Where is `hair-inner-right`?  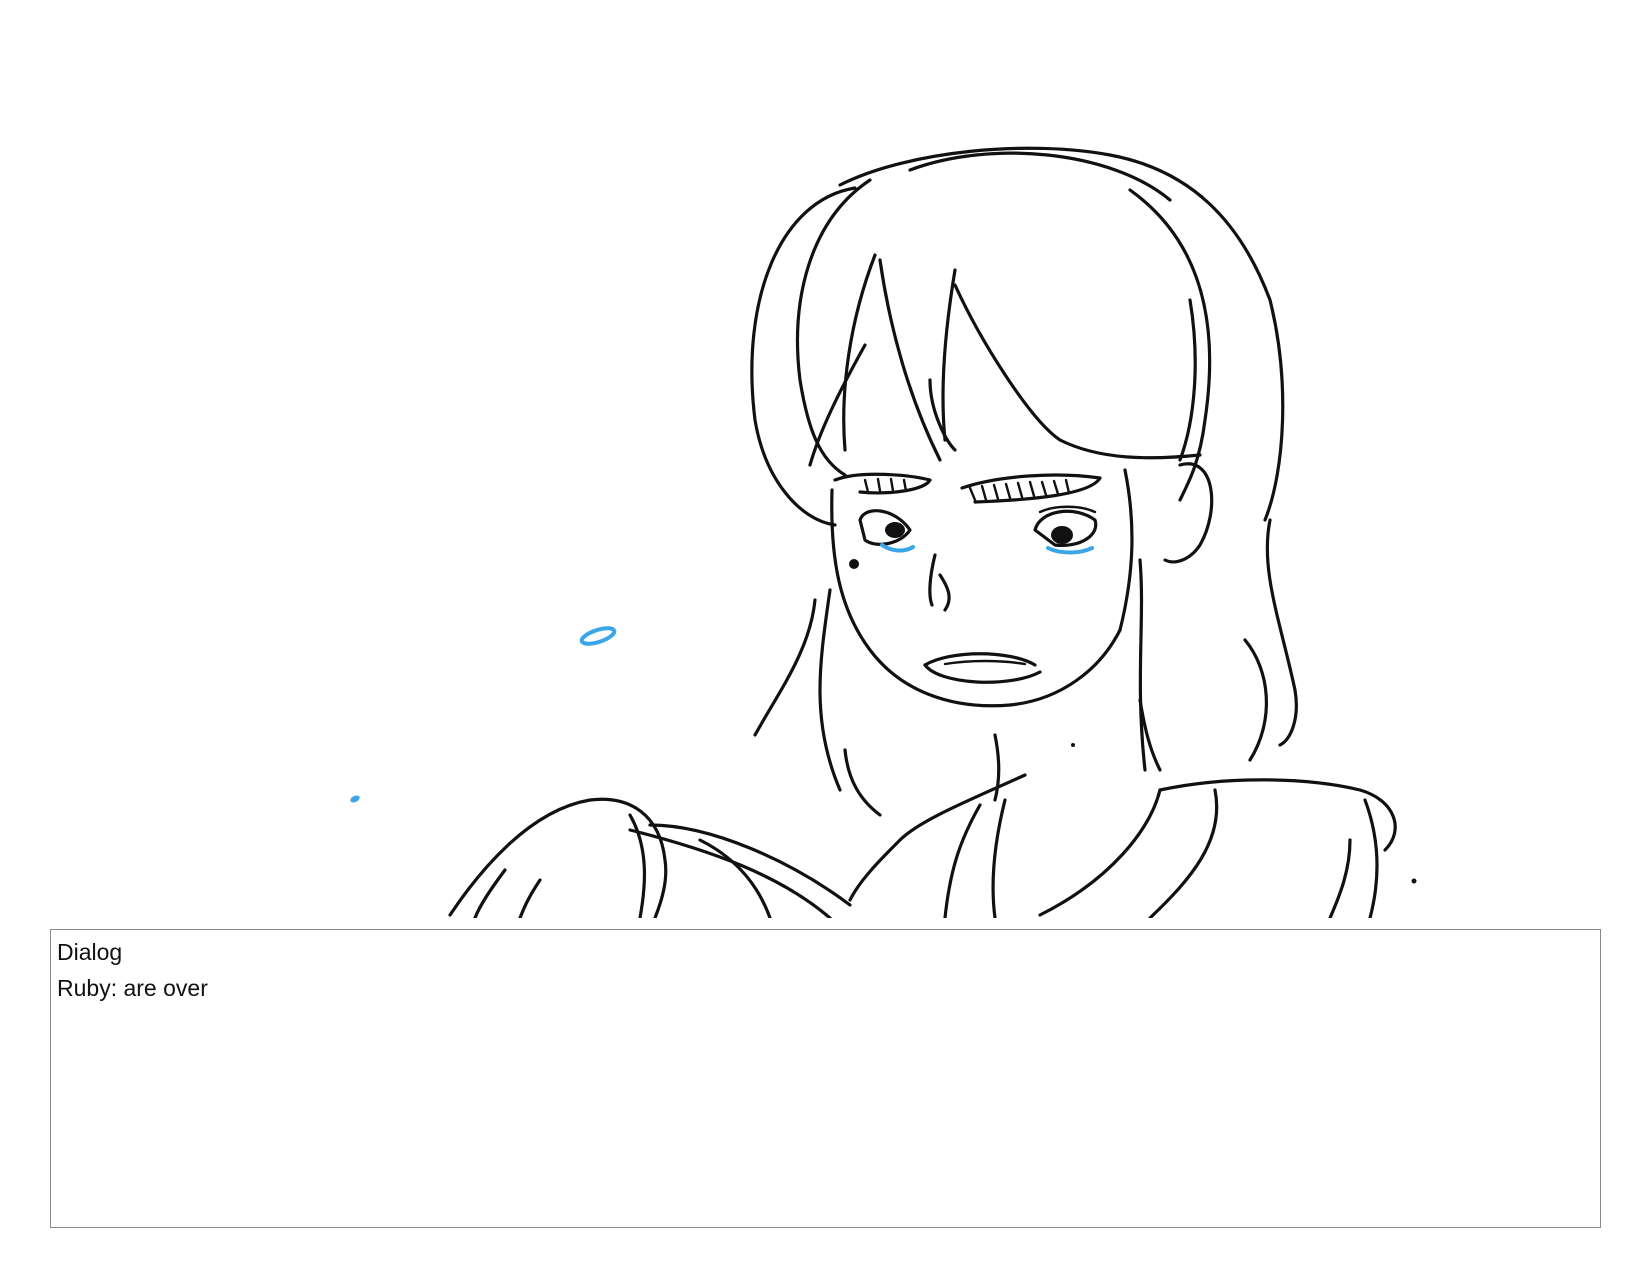 hair-inner-right is located at coordinates (1170, 345).